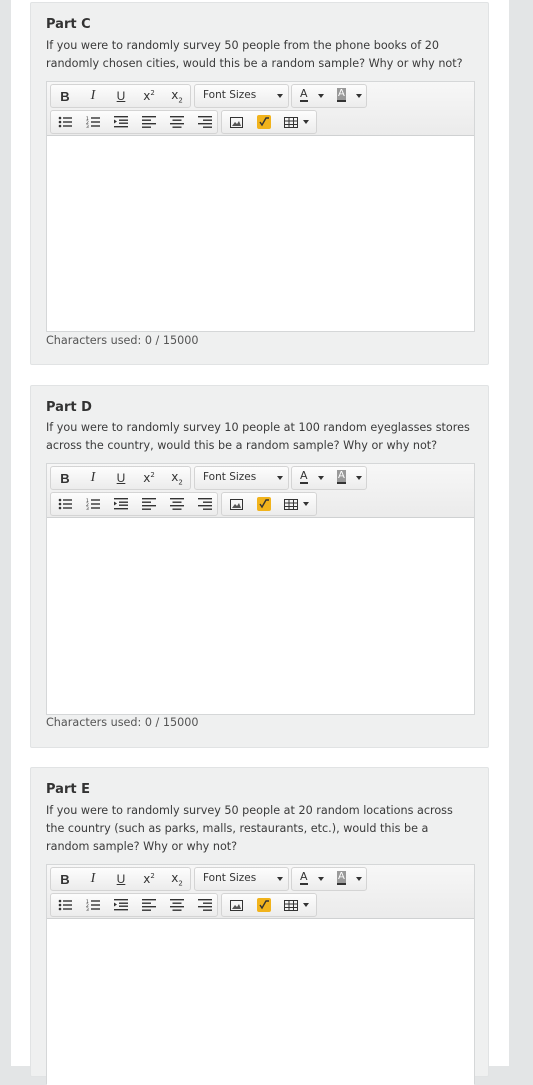  Describe the element at coordinates (260, 892) in the screenshot. I see `editor-toolbar: B I U x2 x2 Font Sizes A A 1 2 3` at that location.